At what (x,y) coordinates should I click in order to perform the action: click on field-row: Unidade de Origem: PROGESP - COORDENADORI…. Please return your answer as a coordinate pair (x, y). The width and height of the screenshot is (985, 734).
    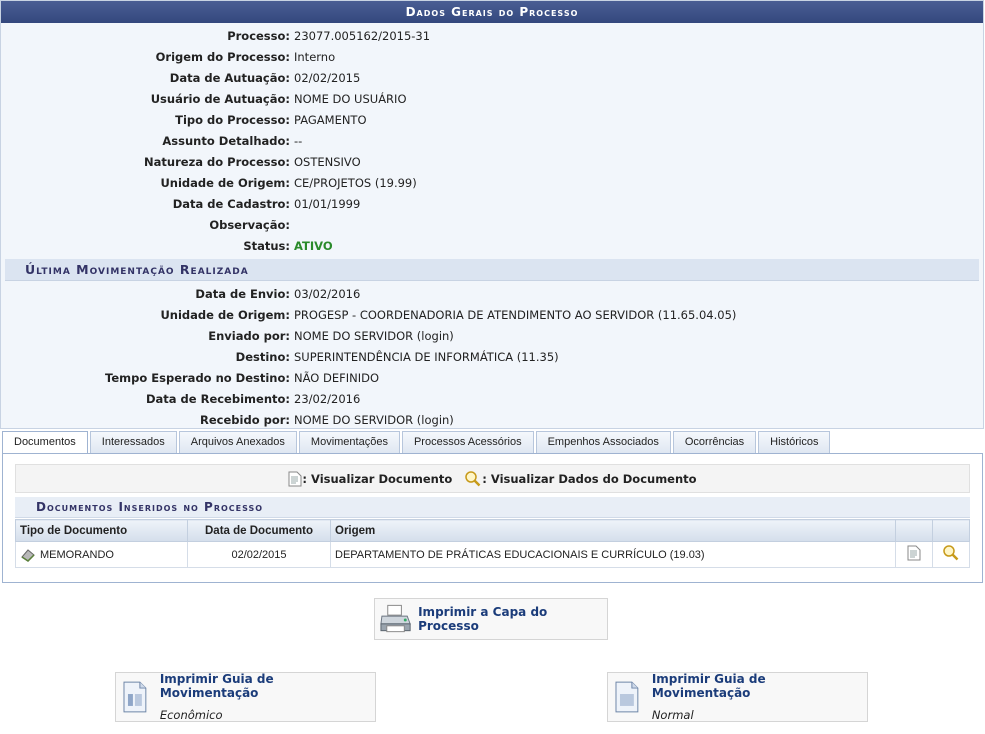
    Looking at the image, I should click on (492, 314).